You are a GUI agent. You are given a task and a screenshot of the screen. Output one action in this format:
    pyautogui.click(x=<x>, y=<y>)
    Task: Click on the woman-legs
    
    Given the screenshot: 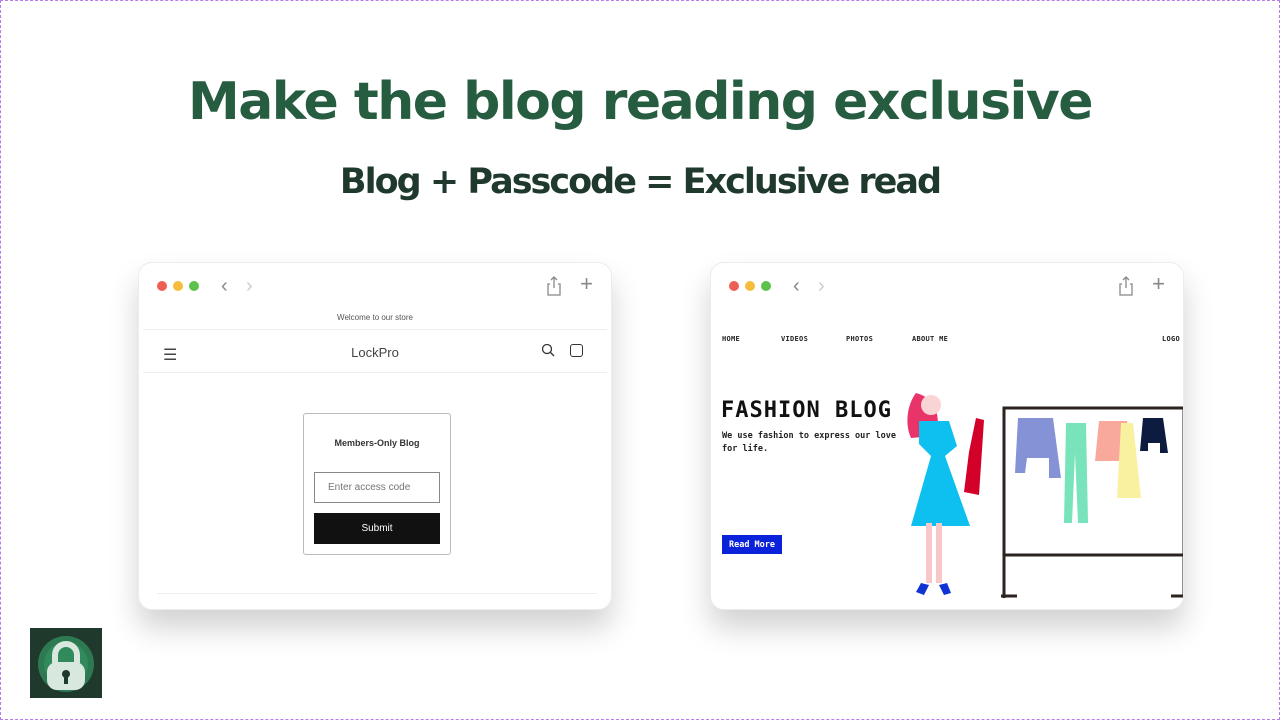 What is the action you would take?
    pyautogui.click(x=934, y=553)
    